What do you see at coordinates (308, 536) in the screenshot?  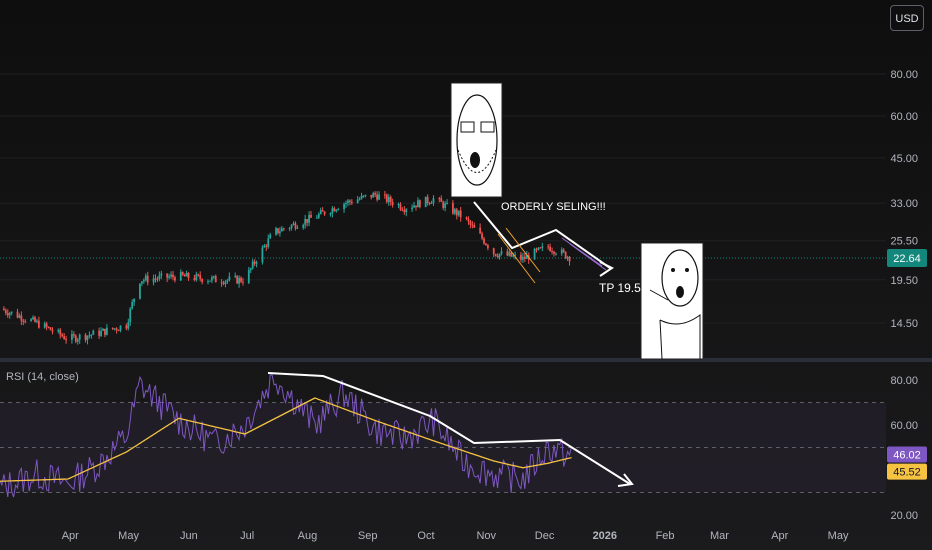 I see `date-tick-label: Aug` at bounding box center [308, 536].